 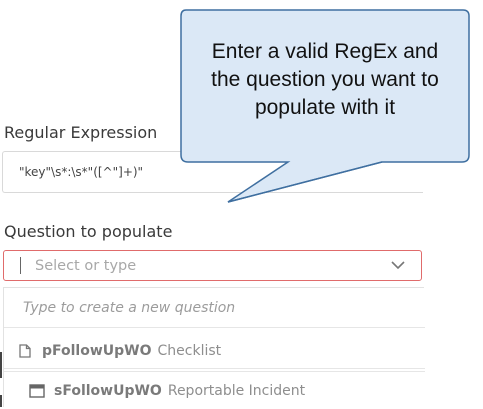 I want to click on callout-line: Enter a valid RegEx and, so click(x=325, y=51).